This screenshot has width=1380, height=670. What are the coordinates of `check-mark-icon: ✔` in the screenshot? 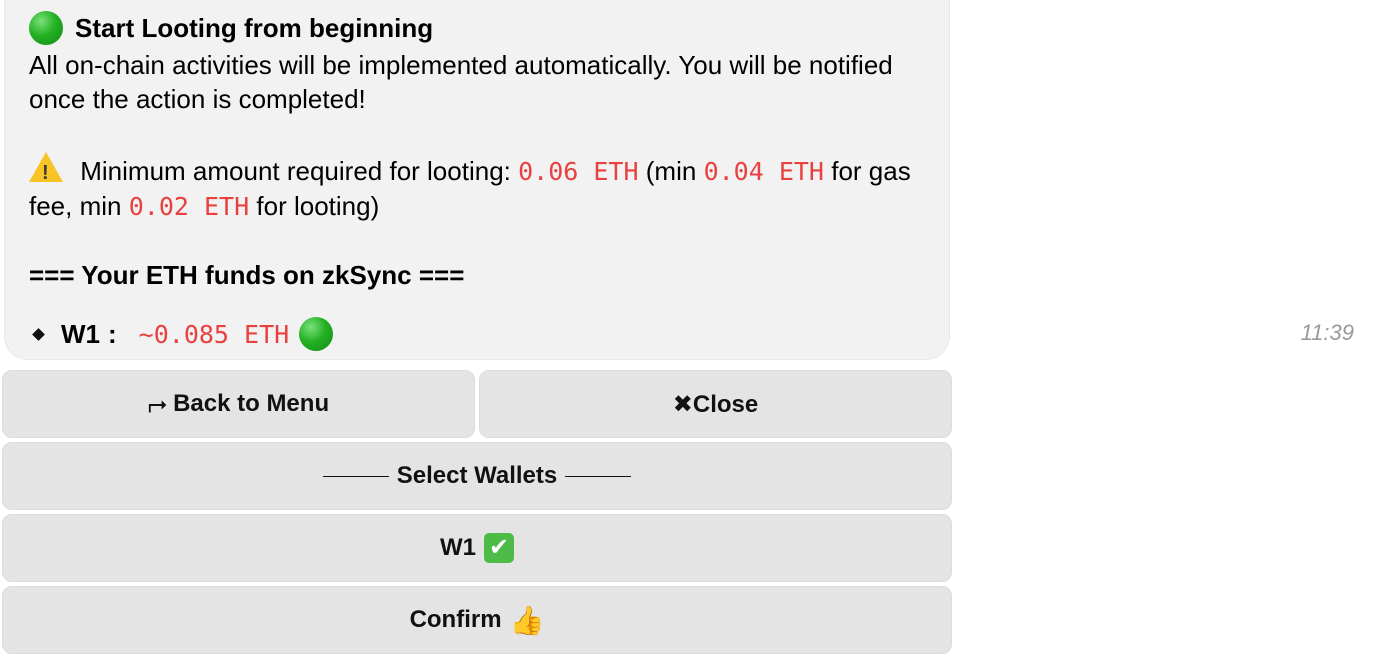 It's located at (499, 548).